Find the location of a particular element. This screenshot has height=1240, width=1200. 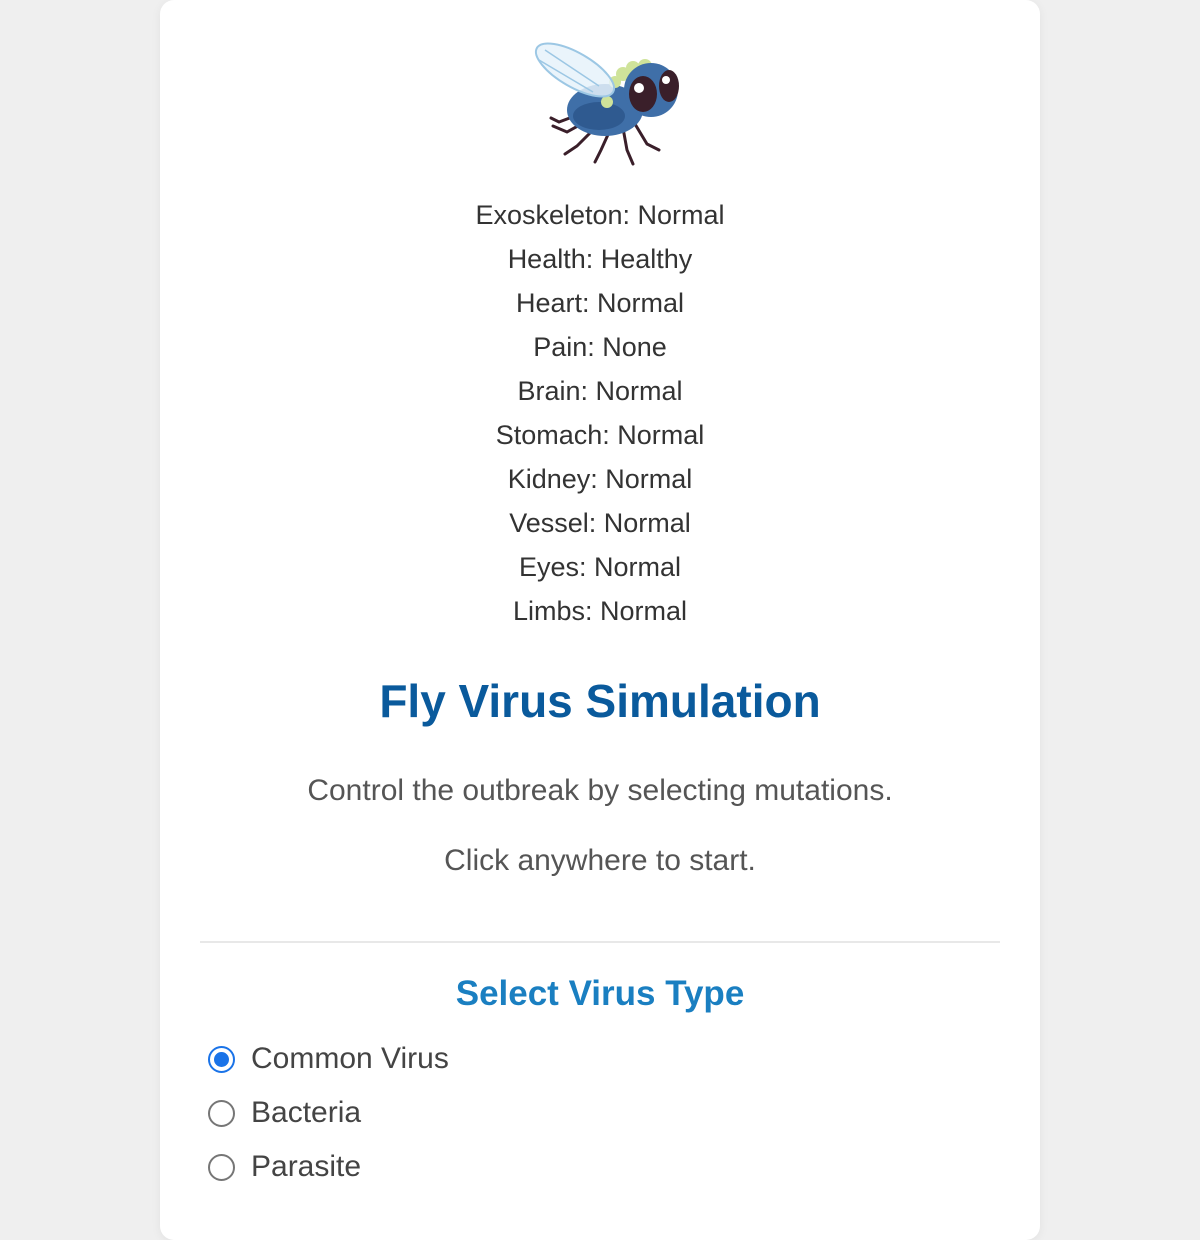

stat-exoskeleton: Exoskeleton: Normal is located at coordinates (600, 215).